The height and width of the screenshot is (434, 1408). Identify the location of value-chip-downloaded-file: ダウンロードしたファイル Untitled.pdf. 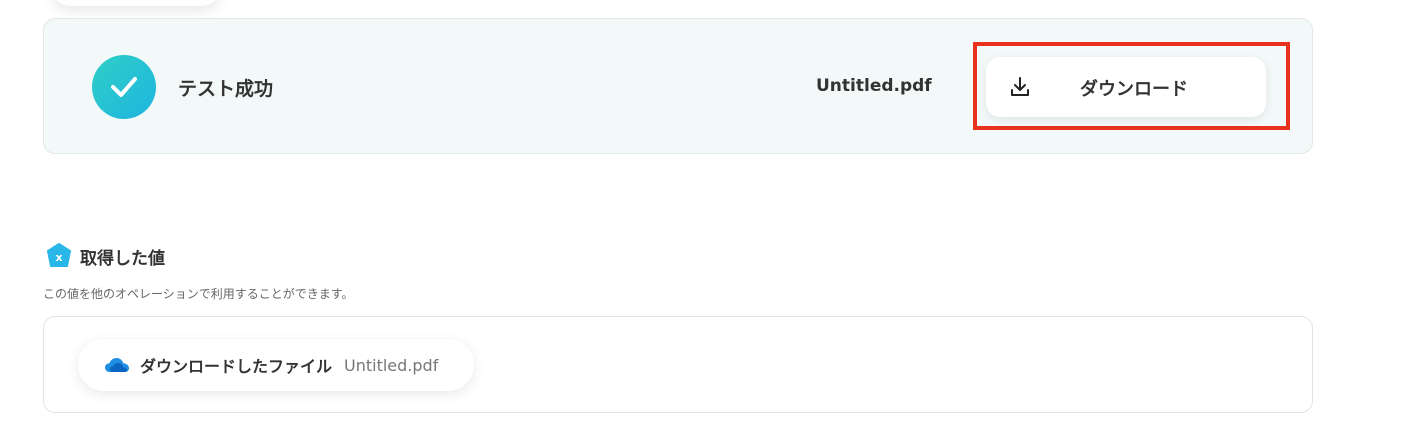
(276, 365).